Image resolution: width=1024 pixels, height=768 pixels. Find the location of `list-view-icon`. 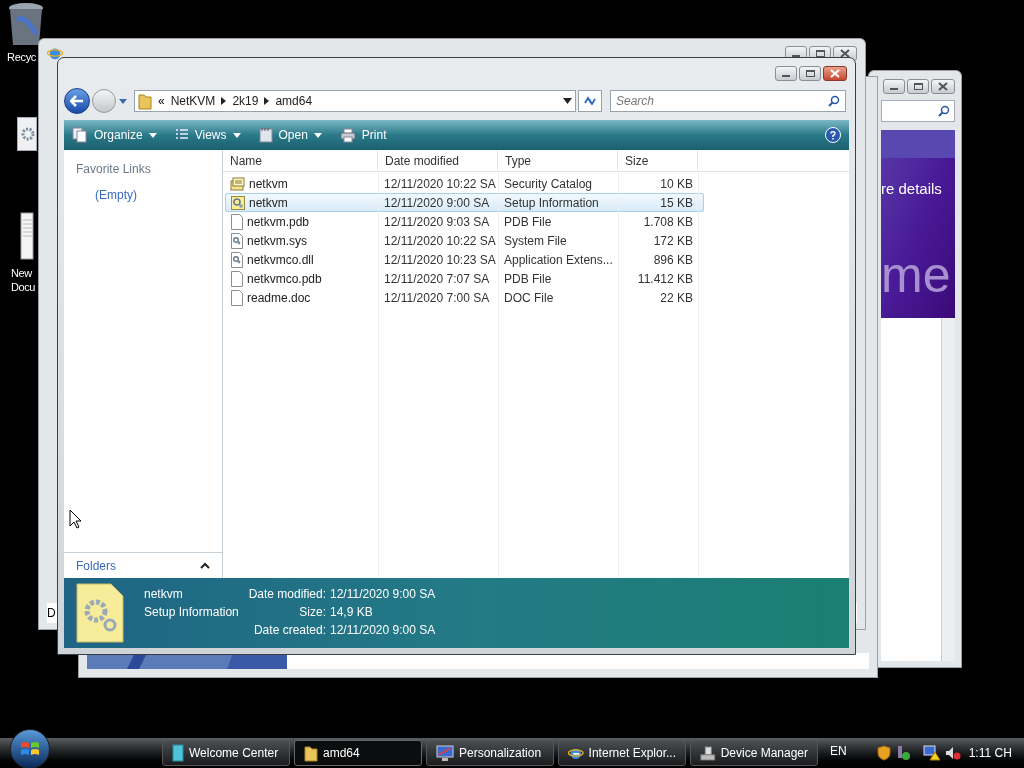

list-view-icon is located at coordinates (181, 135).